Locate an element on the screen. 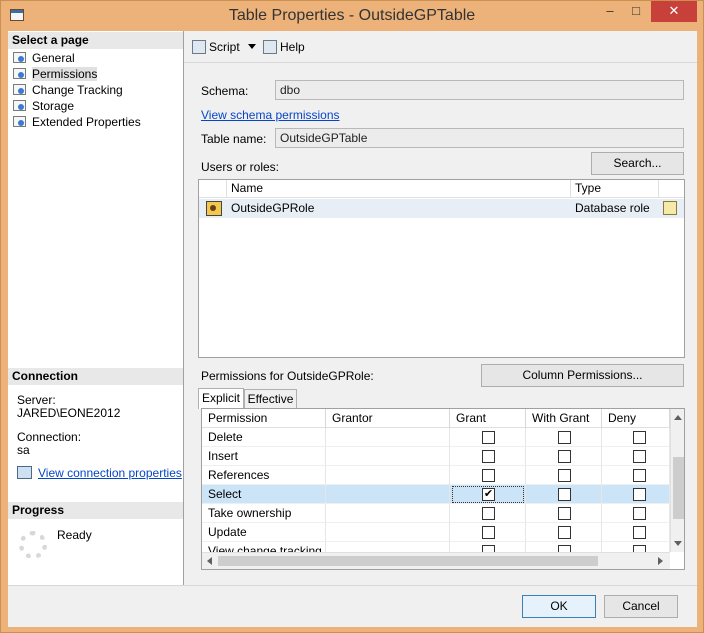 This screenshot has height=633, width=704. scroll-left-icon is located at coordinates (209, 561).